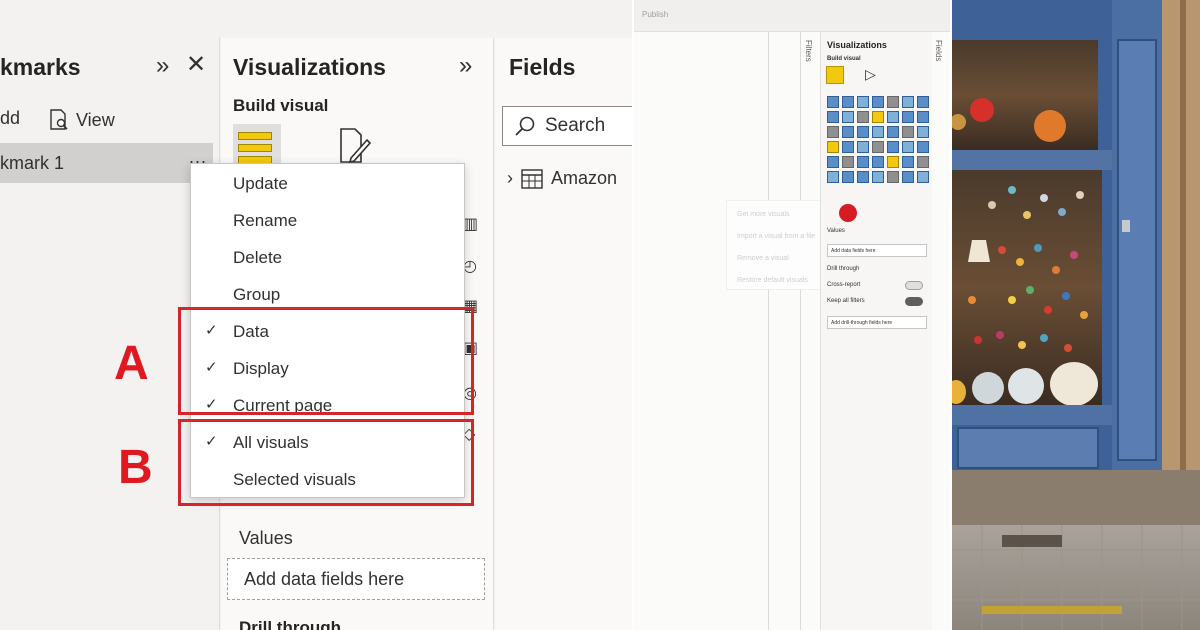  Describe the element at coordinates (792, 16) in the screenshot. I see `mini-top-bar: Publish` at that location.